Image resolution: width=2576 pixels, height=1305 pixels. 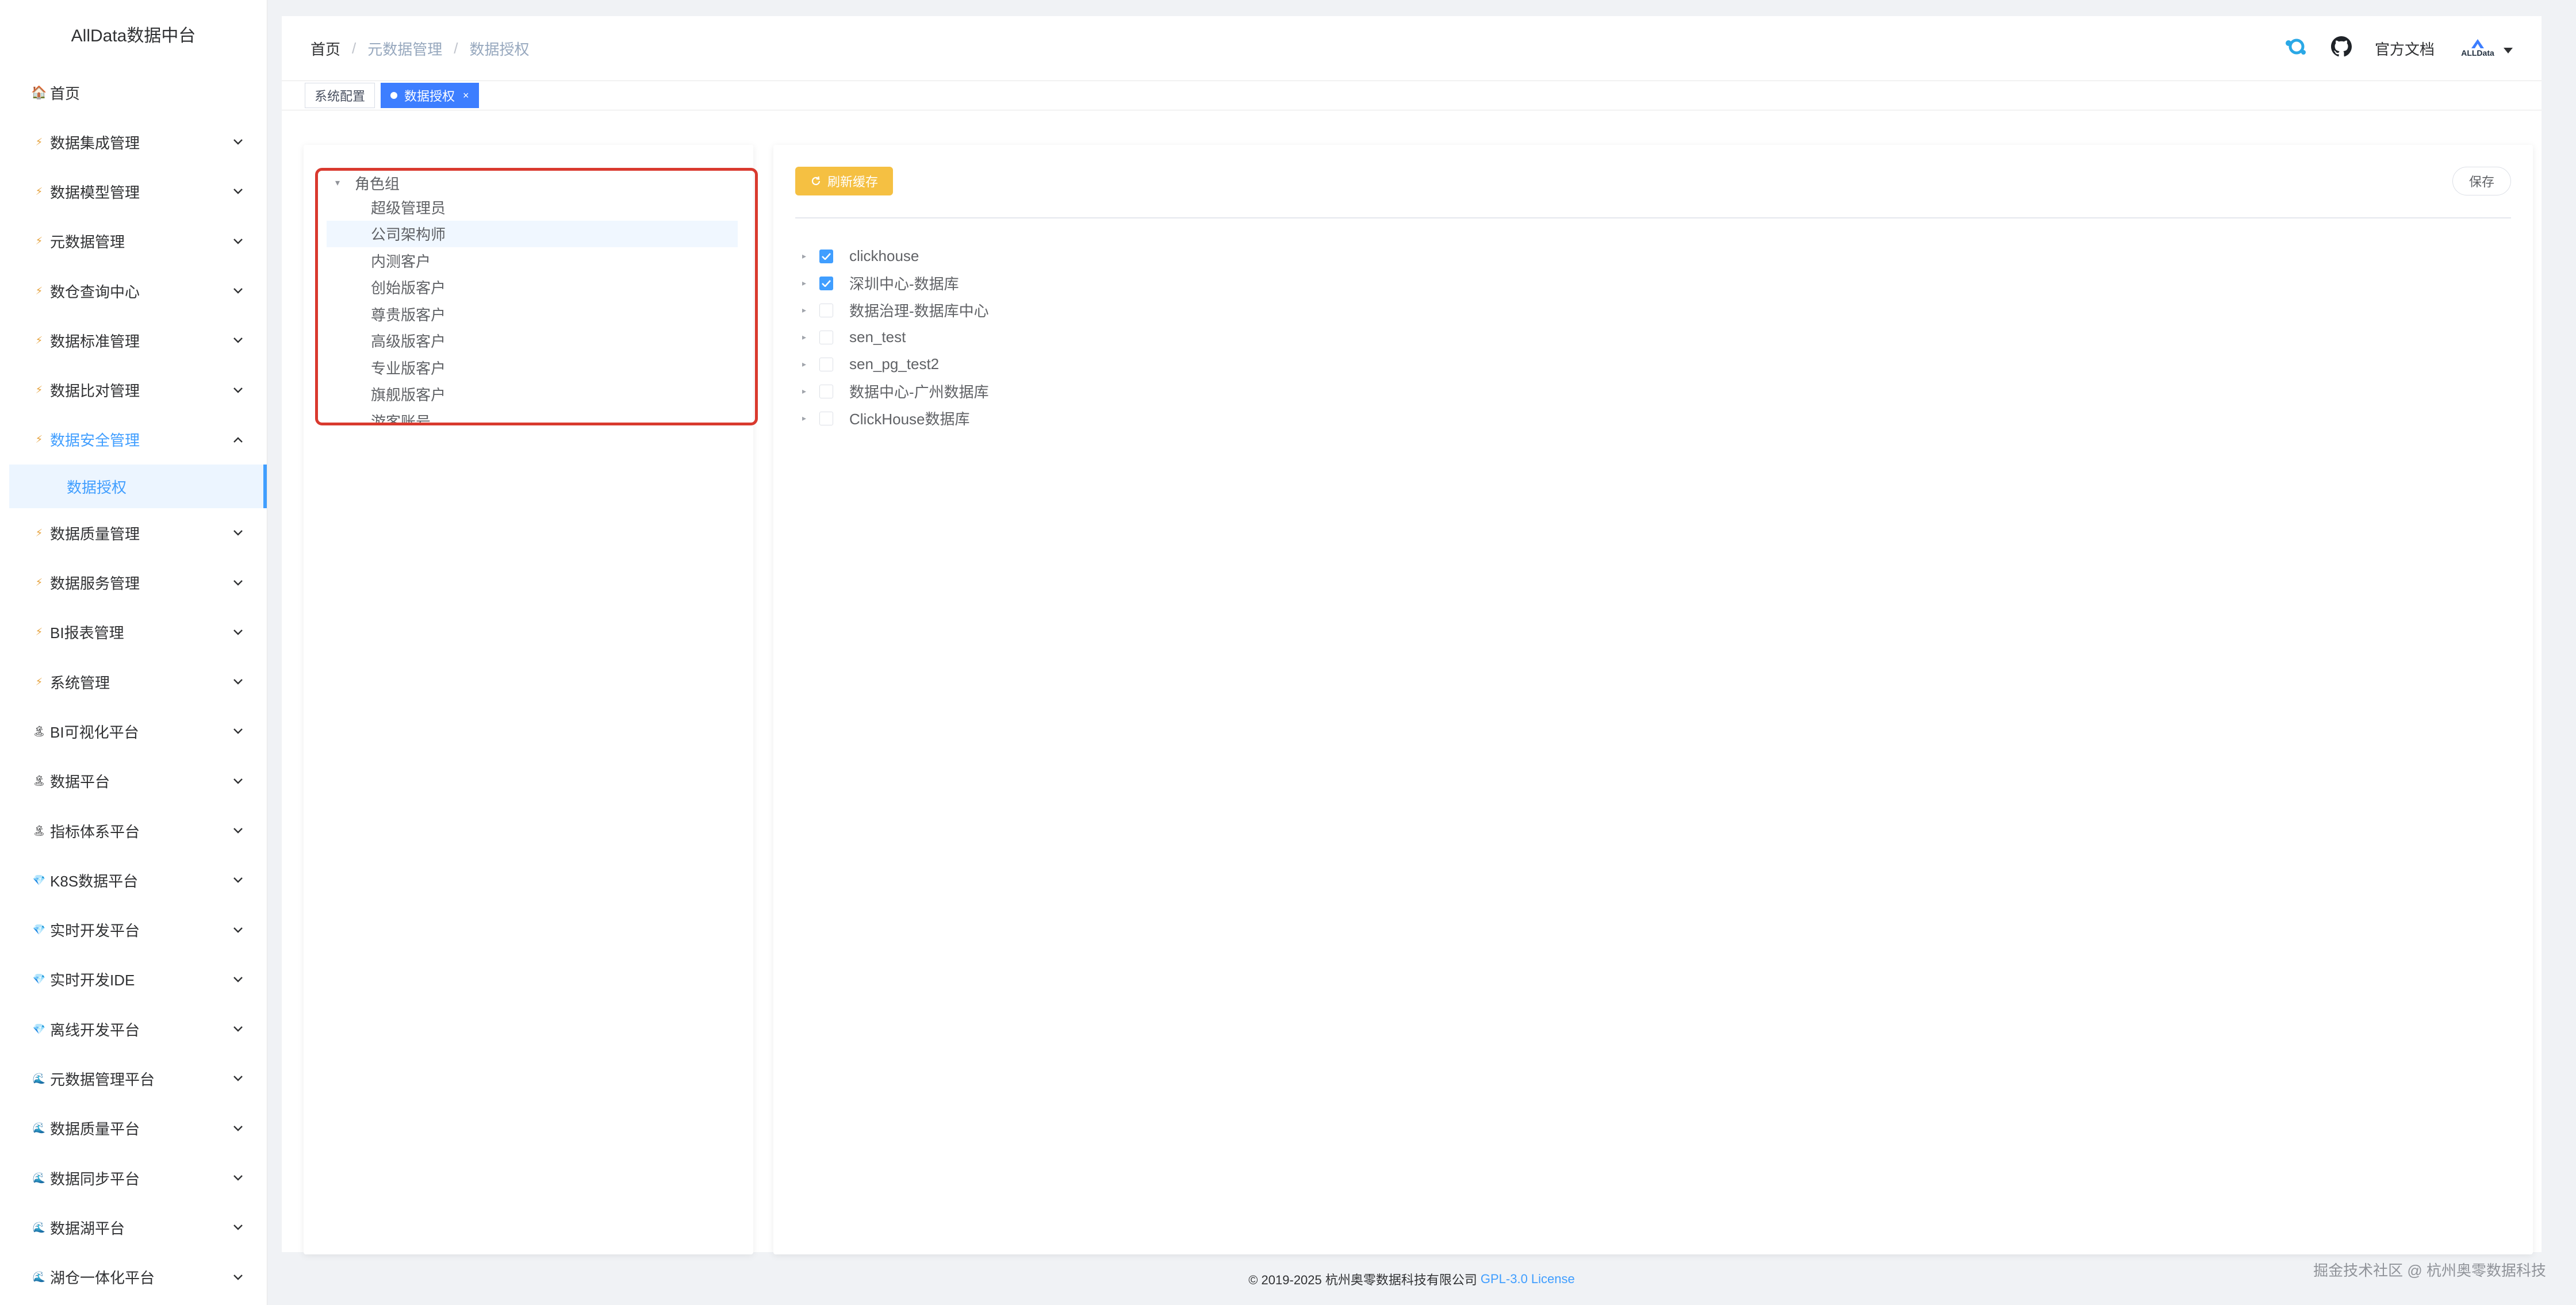 I want to click on sidebar-subitem-data-authorization: 数据授权, so click(x=138, y=487).